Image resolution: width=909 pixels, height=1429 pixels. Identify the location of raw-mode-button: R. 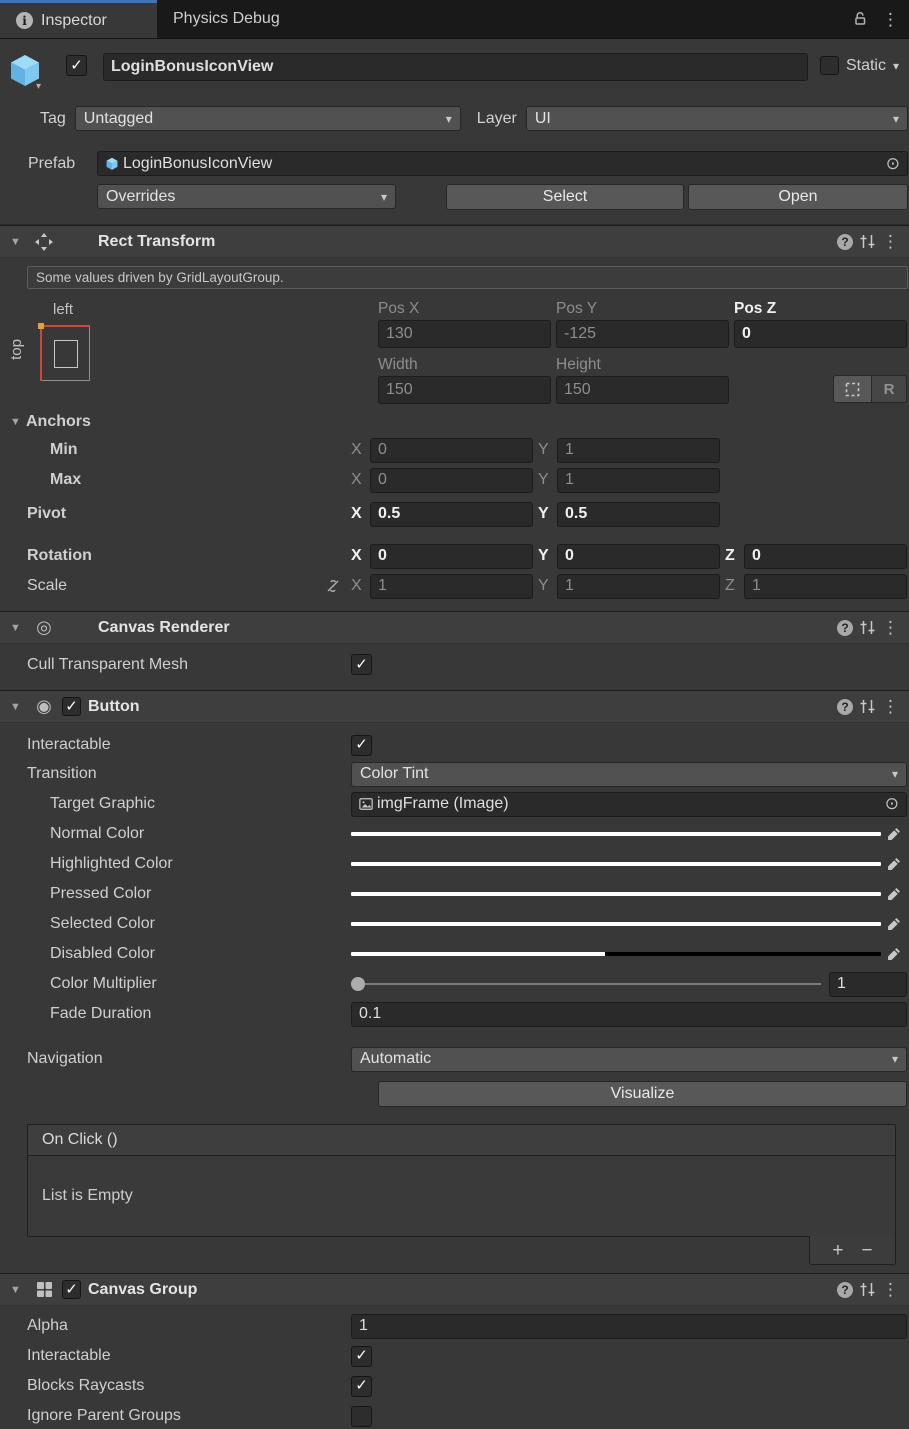
(889, 389).